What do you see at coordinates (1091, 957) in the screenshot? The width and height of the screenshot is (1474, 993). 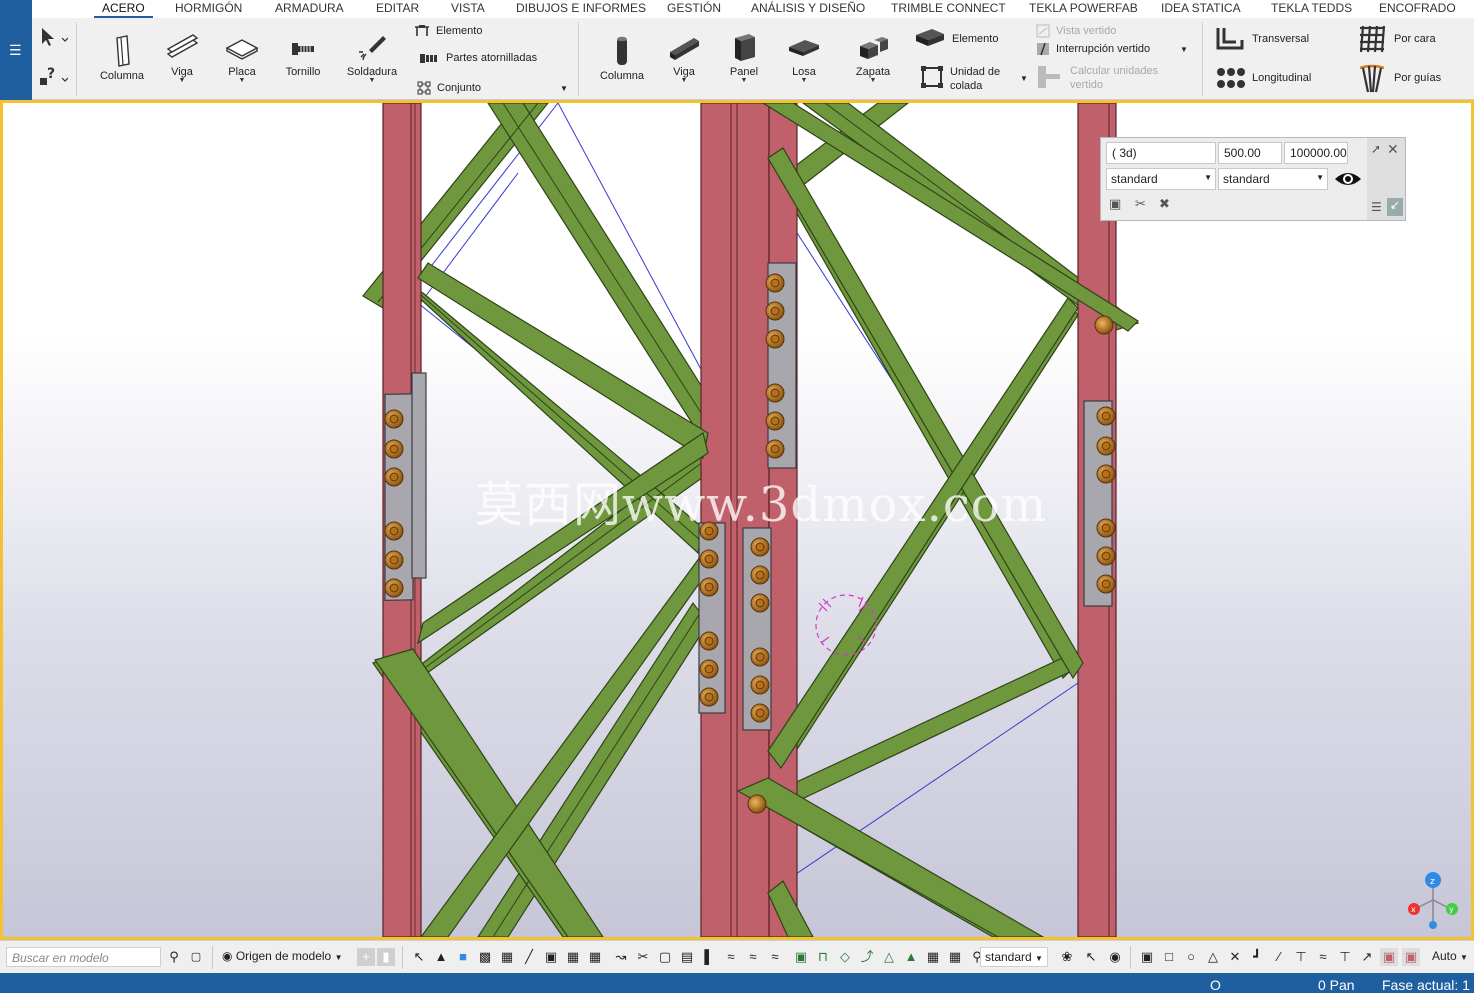 I see `select-pointer-icon: ↖` at bounding box center [1091, 957].